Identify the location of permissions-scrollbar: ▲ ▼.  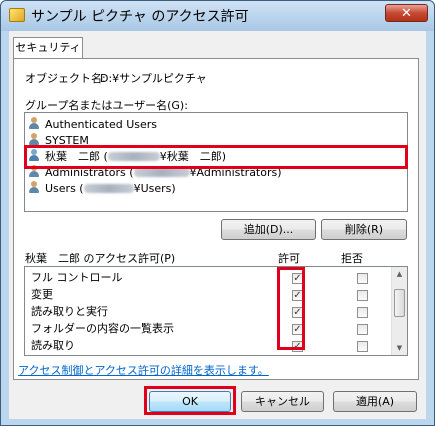
(399, 311).